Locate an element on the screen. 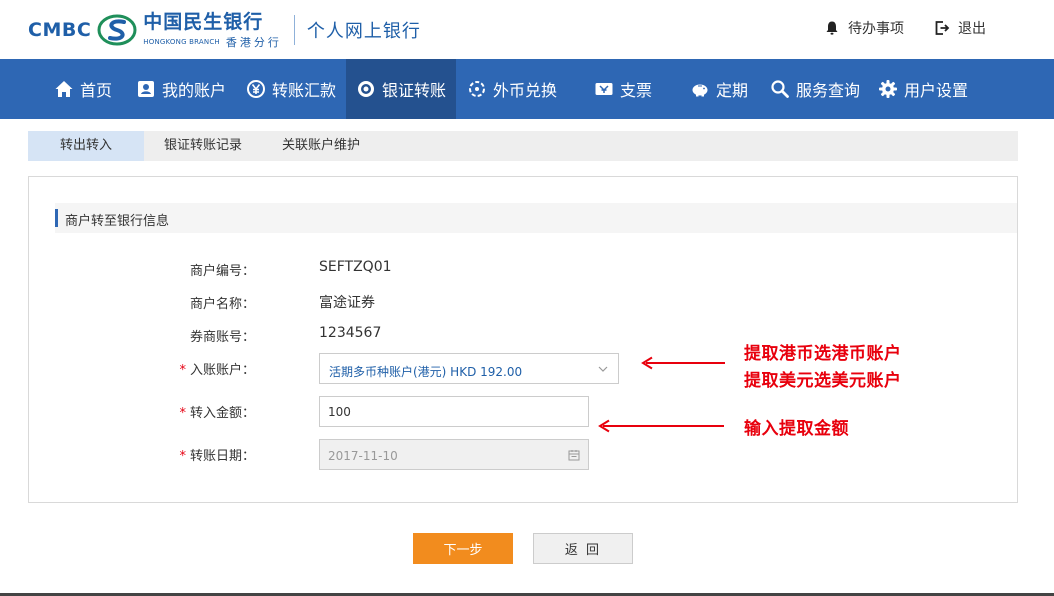 The height and width of the screenshot is (596, 1054). nav-item-cheque: 支票 is located at coordinates (623, 89).